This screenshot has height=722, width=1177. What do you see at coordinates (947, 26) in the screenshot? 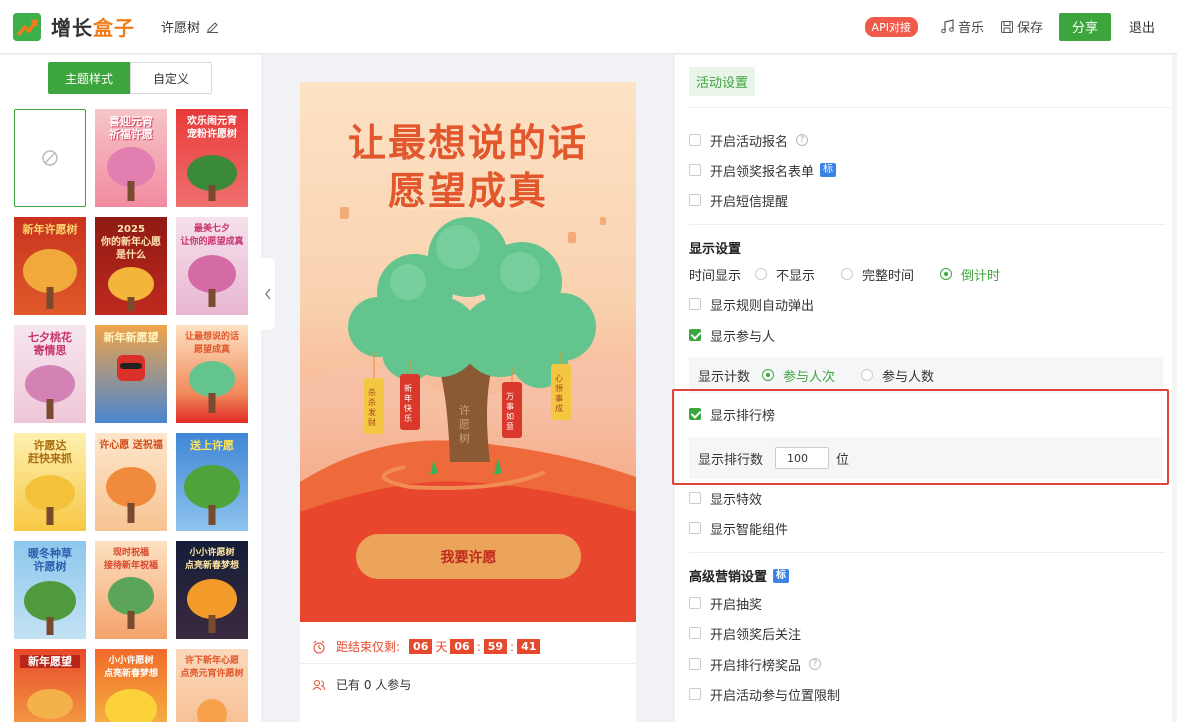
I see `music-note-icon` at bounding box center [947, 26].